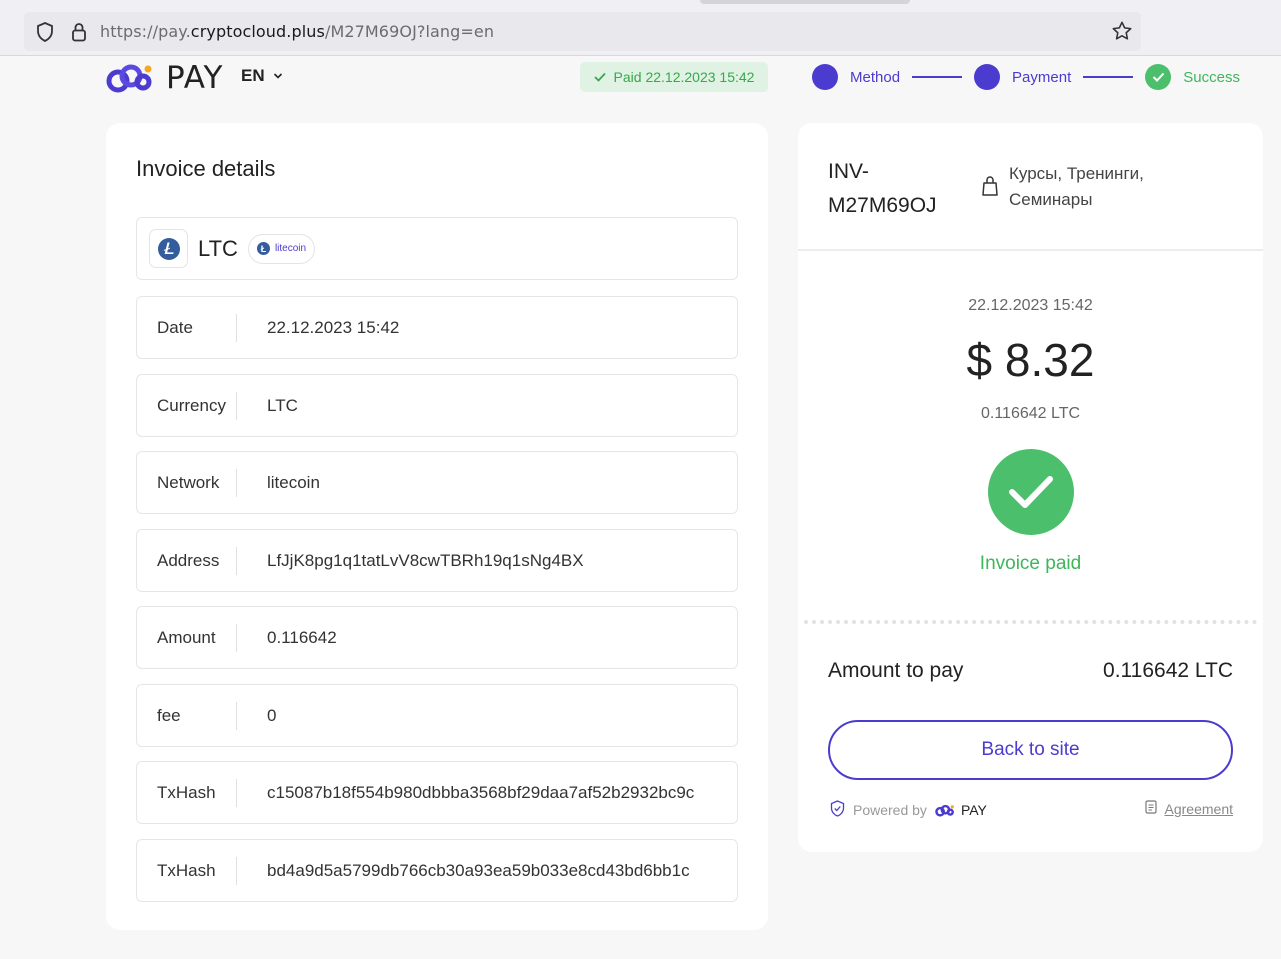 Image resolution: width=1281 pixels, height=959 pixels. I want to click on detail-value: litecoin, so click(473, 483).